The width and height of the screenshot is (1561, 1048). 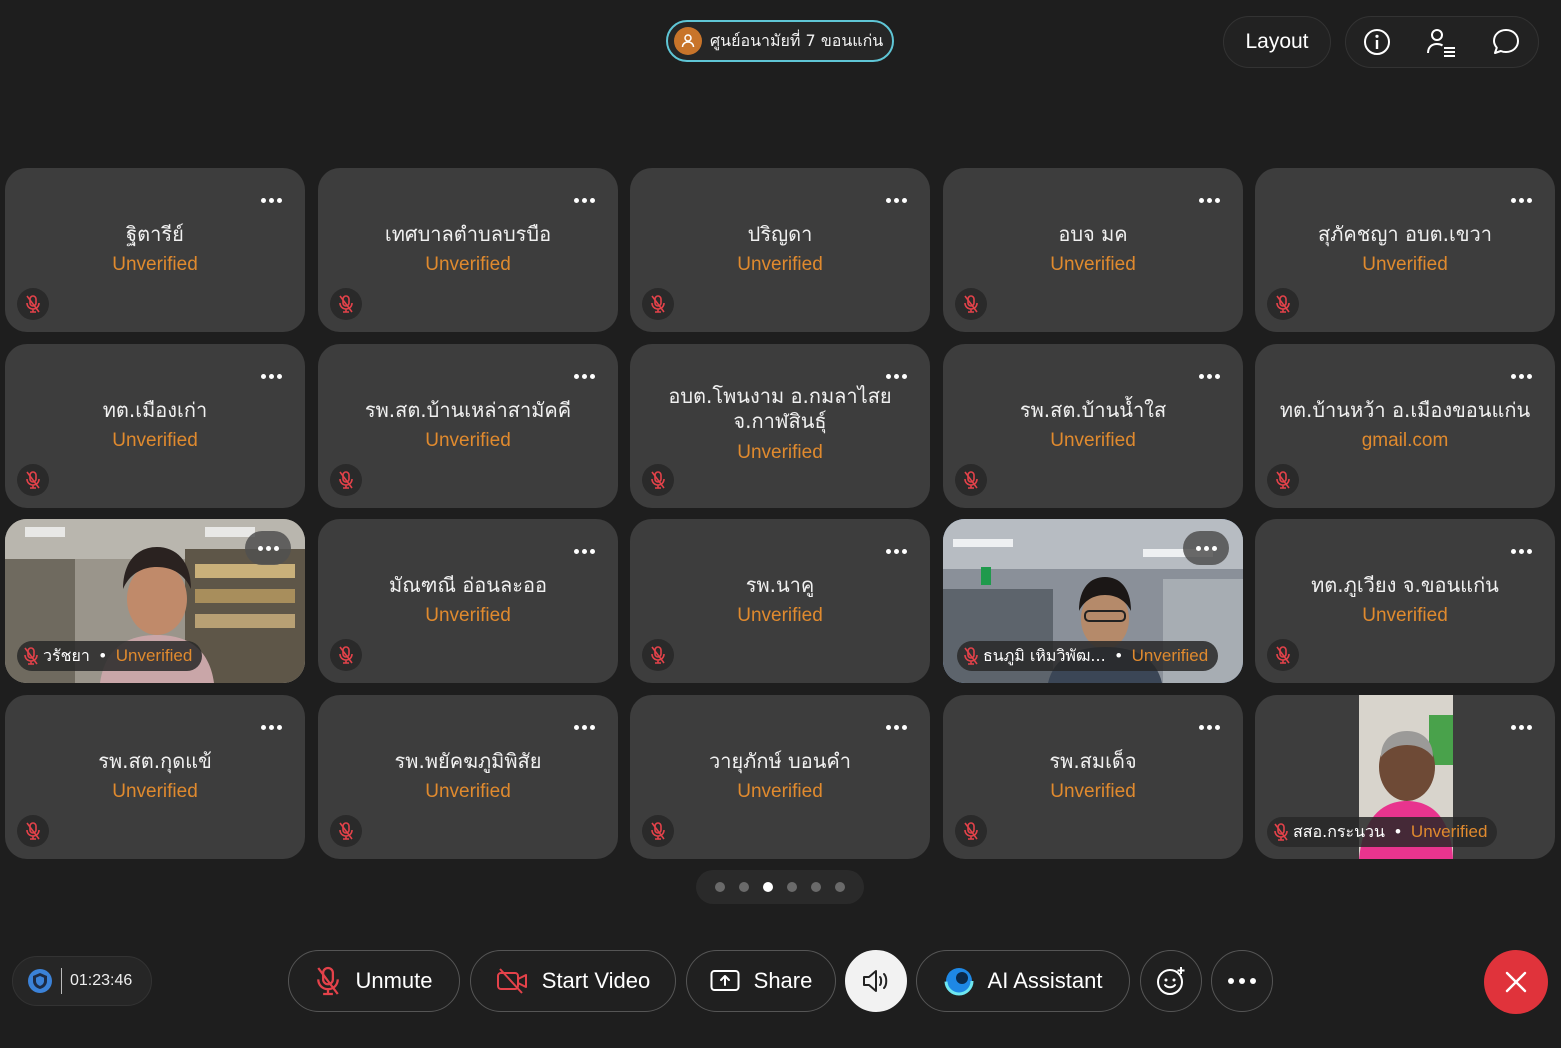 I want to click on meeting-timer: 01:23:46, so click(x=82, y=981).